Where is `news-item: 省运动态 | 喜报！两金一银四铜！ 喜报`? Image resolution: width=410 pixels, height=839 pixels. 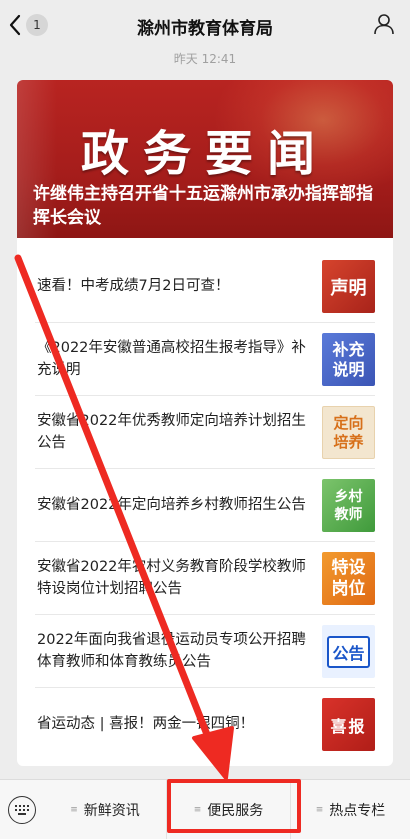 news-item: 省运动态 | 喜报！两金一银四铜！ 喜报 is located at coordinates (205, 724).